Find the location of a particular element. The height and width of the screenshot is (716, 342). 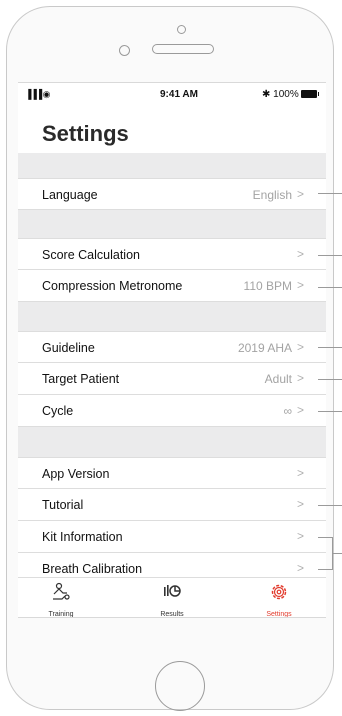

row-label: Breath Calibration is located at coordinates (92, 569).